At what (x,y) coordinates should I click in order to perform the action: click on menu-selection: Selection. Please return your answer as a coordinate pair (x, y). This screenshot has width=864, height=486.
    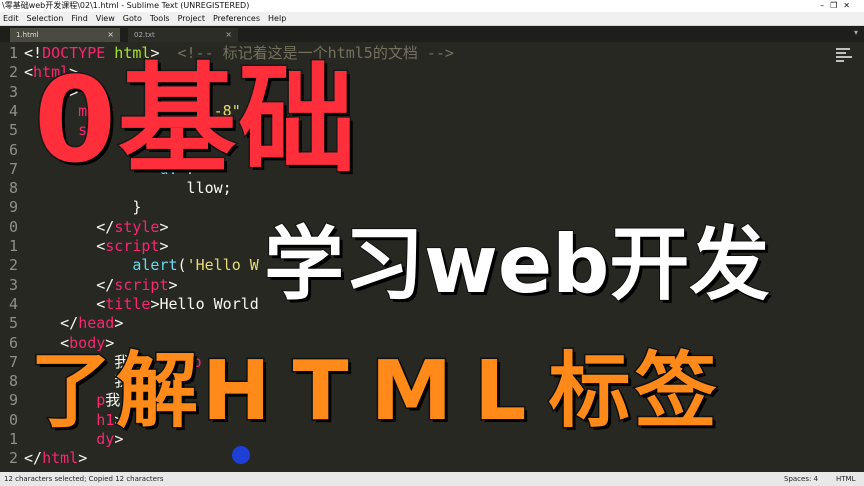
    Looking at the image, I should click on (45, 18).